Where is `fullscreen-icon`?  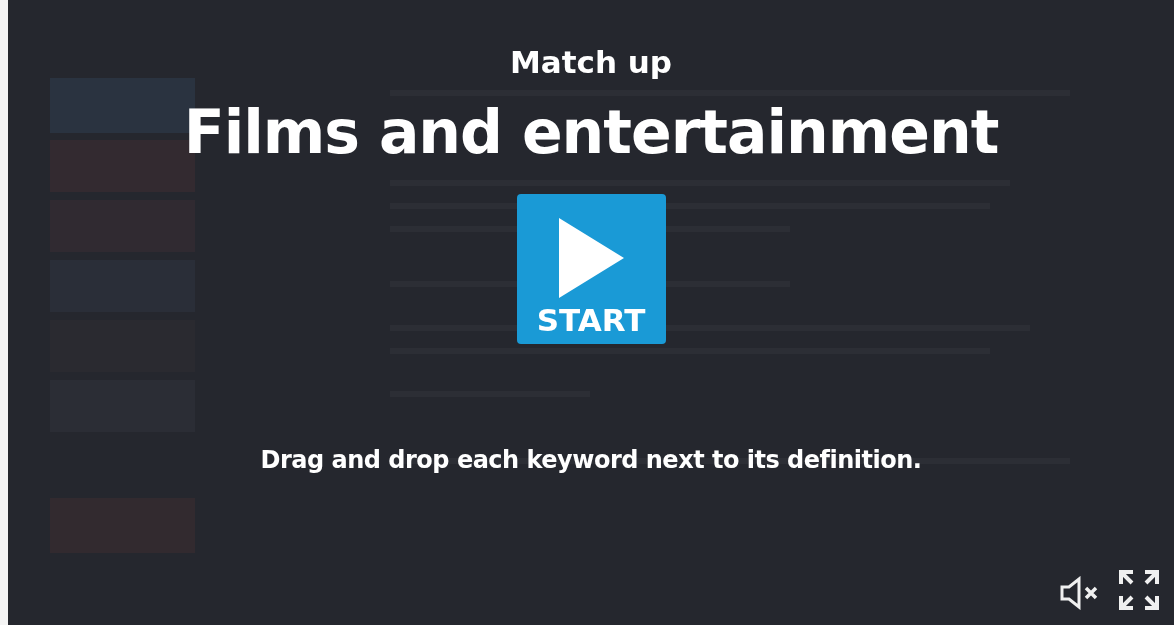
fullscreen-icon is located at coordinates (1139, 590).